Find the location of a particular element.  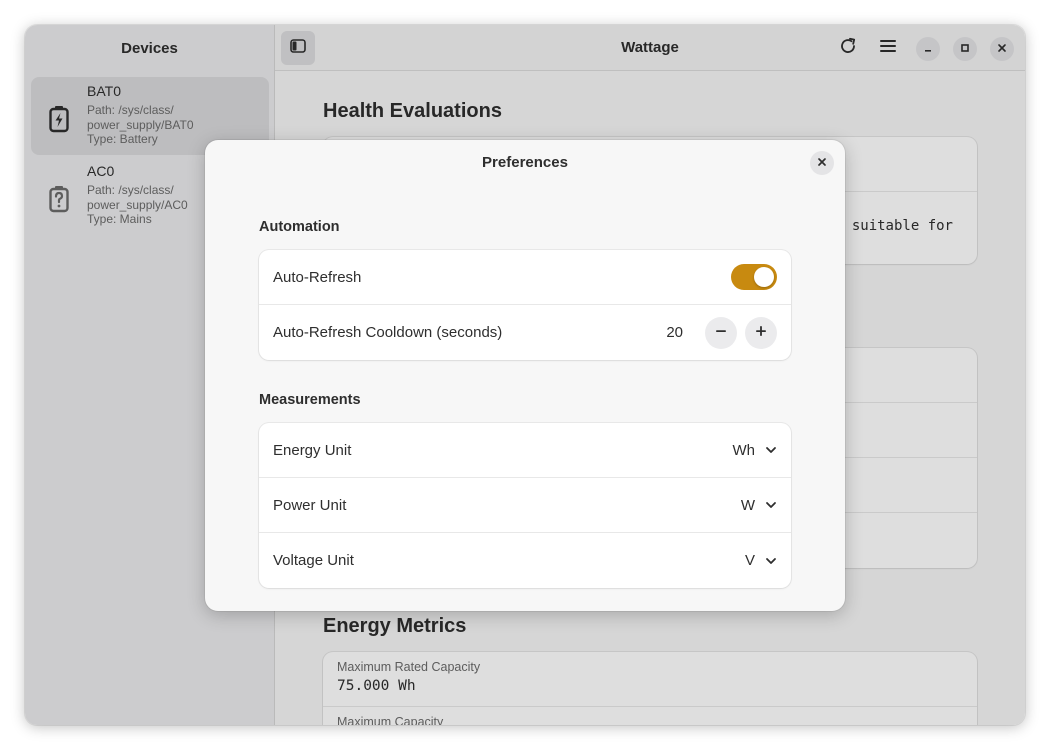

increment-button is located at coordinates (761, 332).